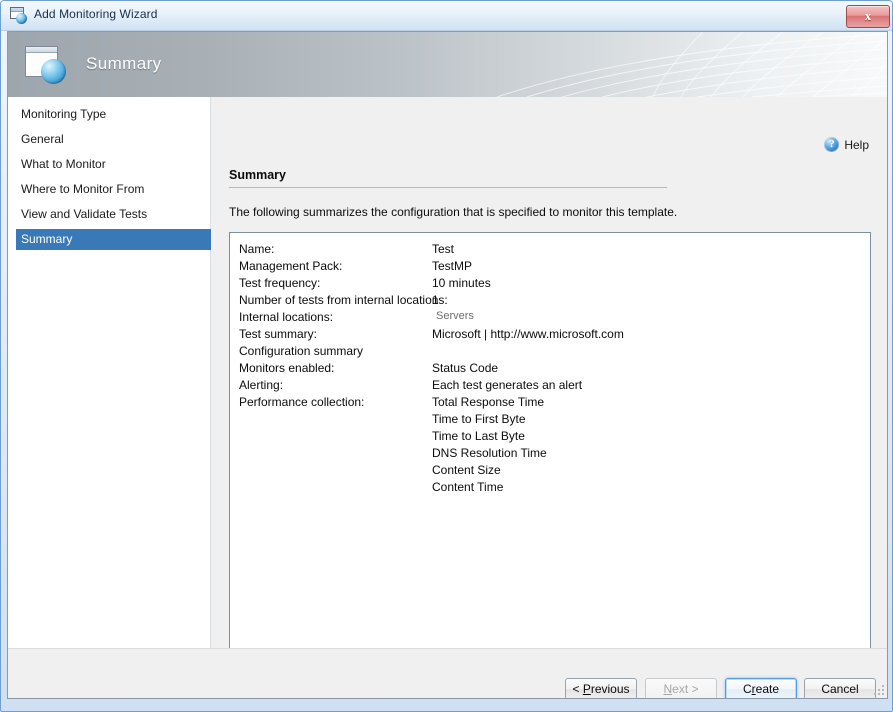 The width and height of the screenshot is (893, 712). I want to click on summary-row-value: 10 minutes, so click(461, 283).